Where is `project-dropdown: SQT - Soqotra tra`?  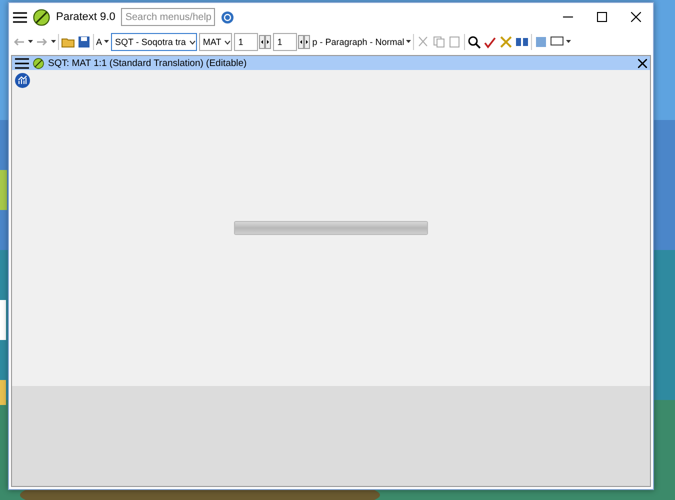
project-dropdown: SQT - Soqotra tra is located at coordinates (154, 42).